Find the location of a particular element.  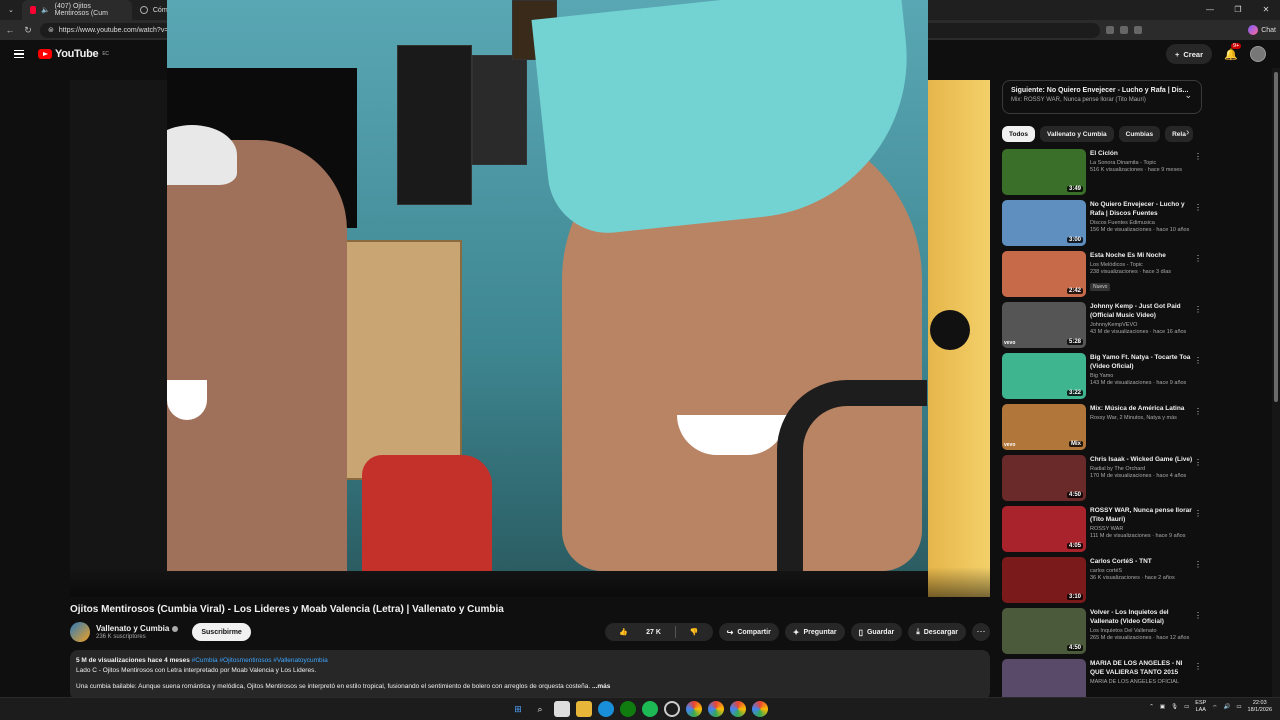

video-thumbnail: 3:10 is located at coordinates (1044, 580).